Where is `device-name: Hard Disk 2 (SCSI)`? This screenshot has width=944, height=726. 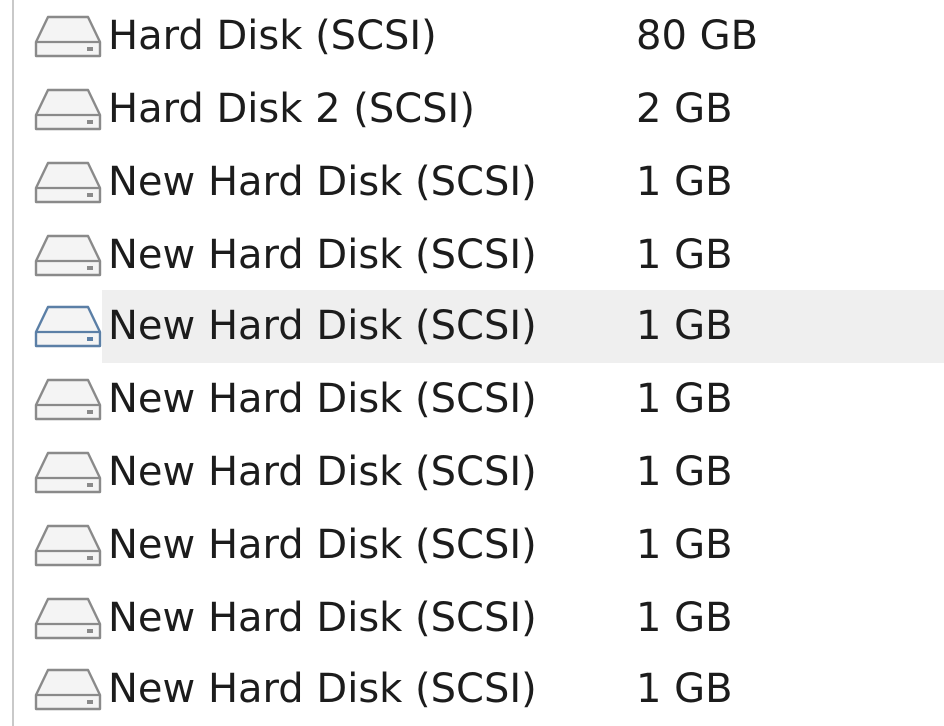 device-name: Hard Disk 2 (SCSI) is located at coordinates (291, 109).